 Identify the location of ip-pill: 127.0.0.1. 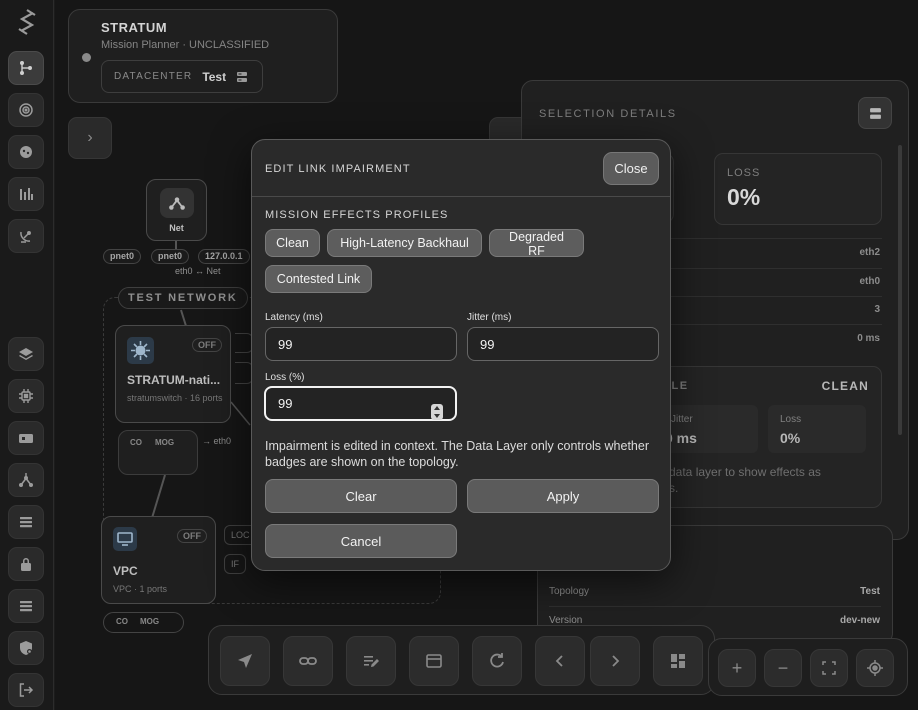
(224, 256).